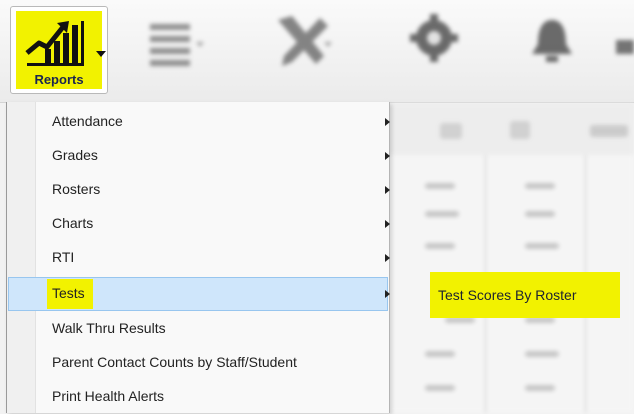 This screenshot has width=634, height=414. I want to click on gear-icon, so click(436, 38).